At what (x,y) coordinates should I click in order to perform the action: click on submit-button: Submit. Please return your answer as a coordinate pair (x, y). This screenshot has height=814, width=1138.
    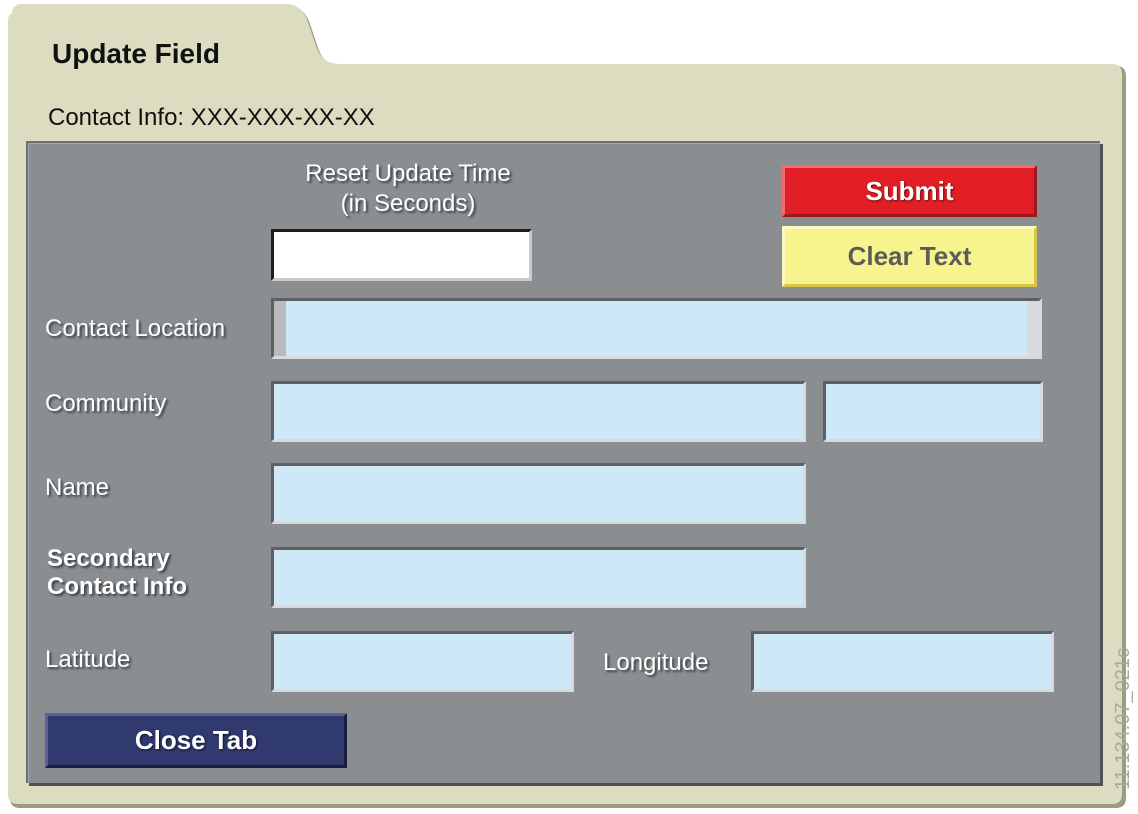
    Looking at the image, I should click on (909, 191).